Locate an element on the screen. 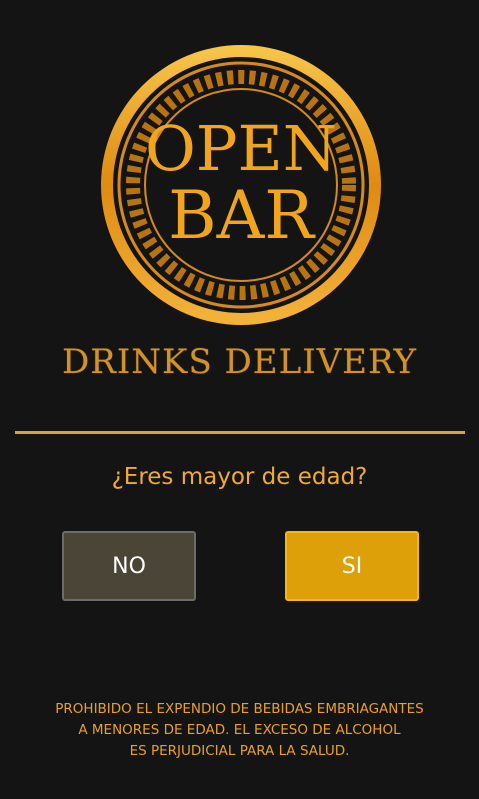 The height and width of the screenshot is (799, 479). divider is located at coordinates (240, 432).